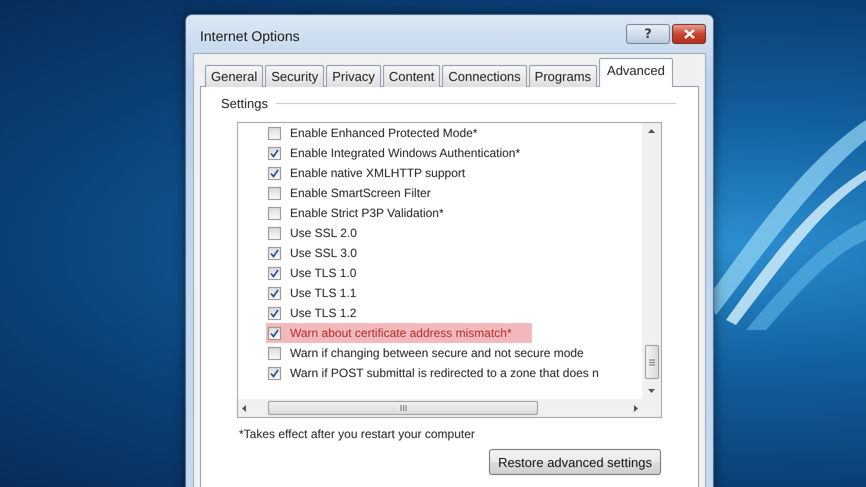 This screenshot has height=487, width=866. I want to click on setting-label: Warn if changing between secure and not secure mode, so click(437, 353).